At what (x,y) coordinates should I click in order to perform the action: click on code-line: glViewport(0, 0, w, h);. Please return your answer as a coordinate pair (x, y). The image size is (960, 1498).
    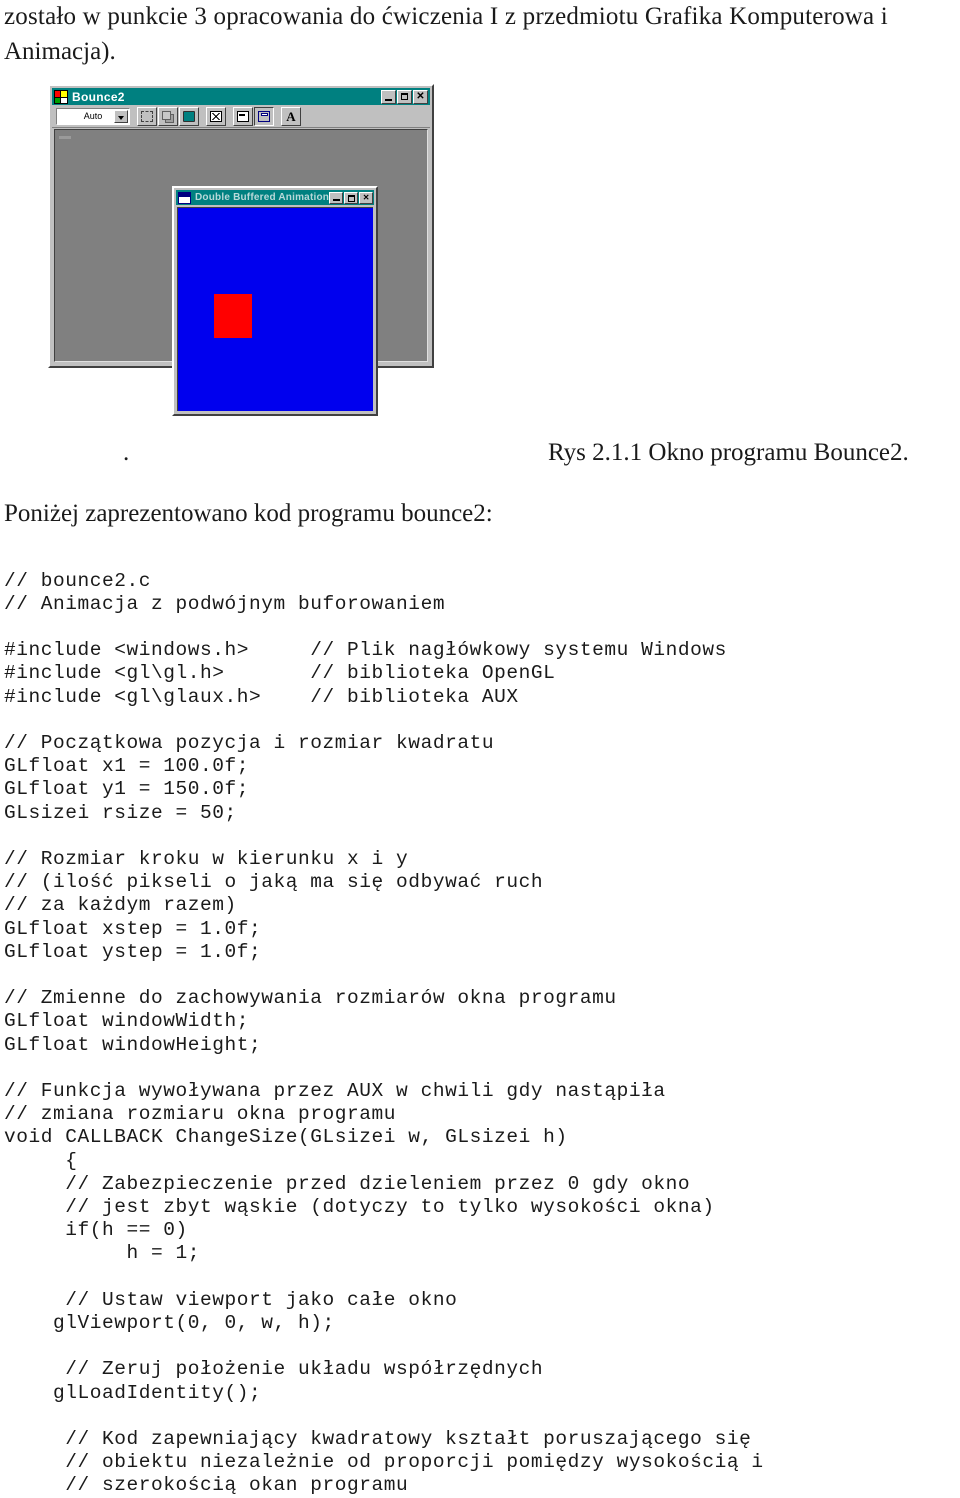
    Looking at the image, I should click on (169, 1323).